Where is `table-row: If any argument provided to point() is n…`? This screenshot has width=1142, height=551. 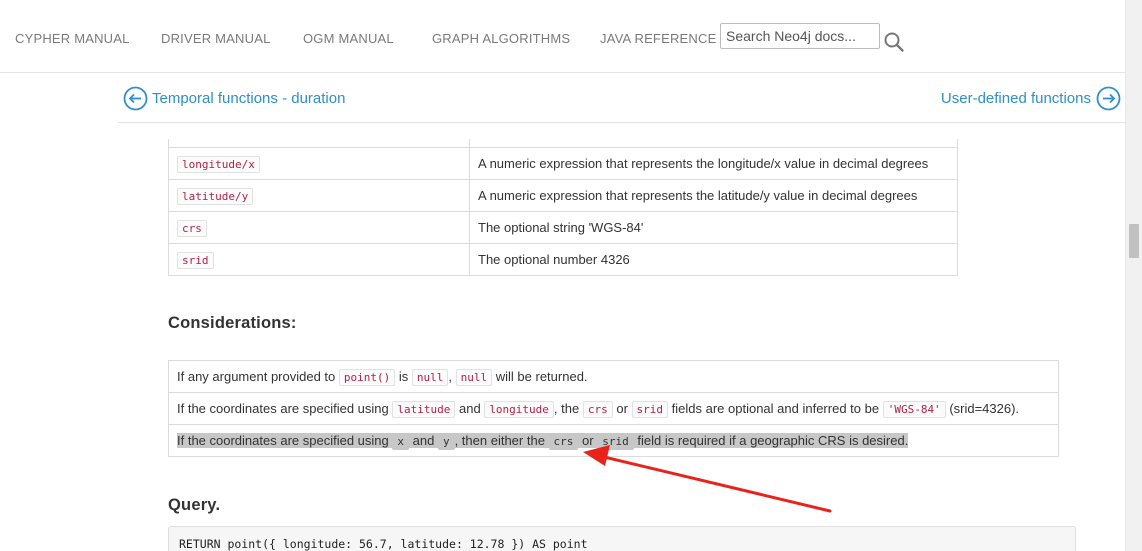
table-row: If any argument provided to point() is n… is located at coordinates (613, 376).